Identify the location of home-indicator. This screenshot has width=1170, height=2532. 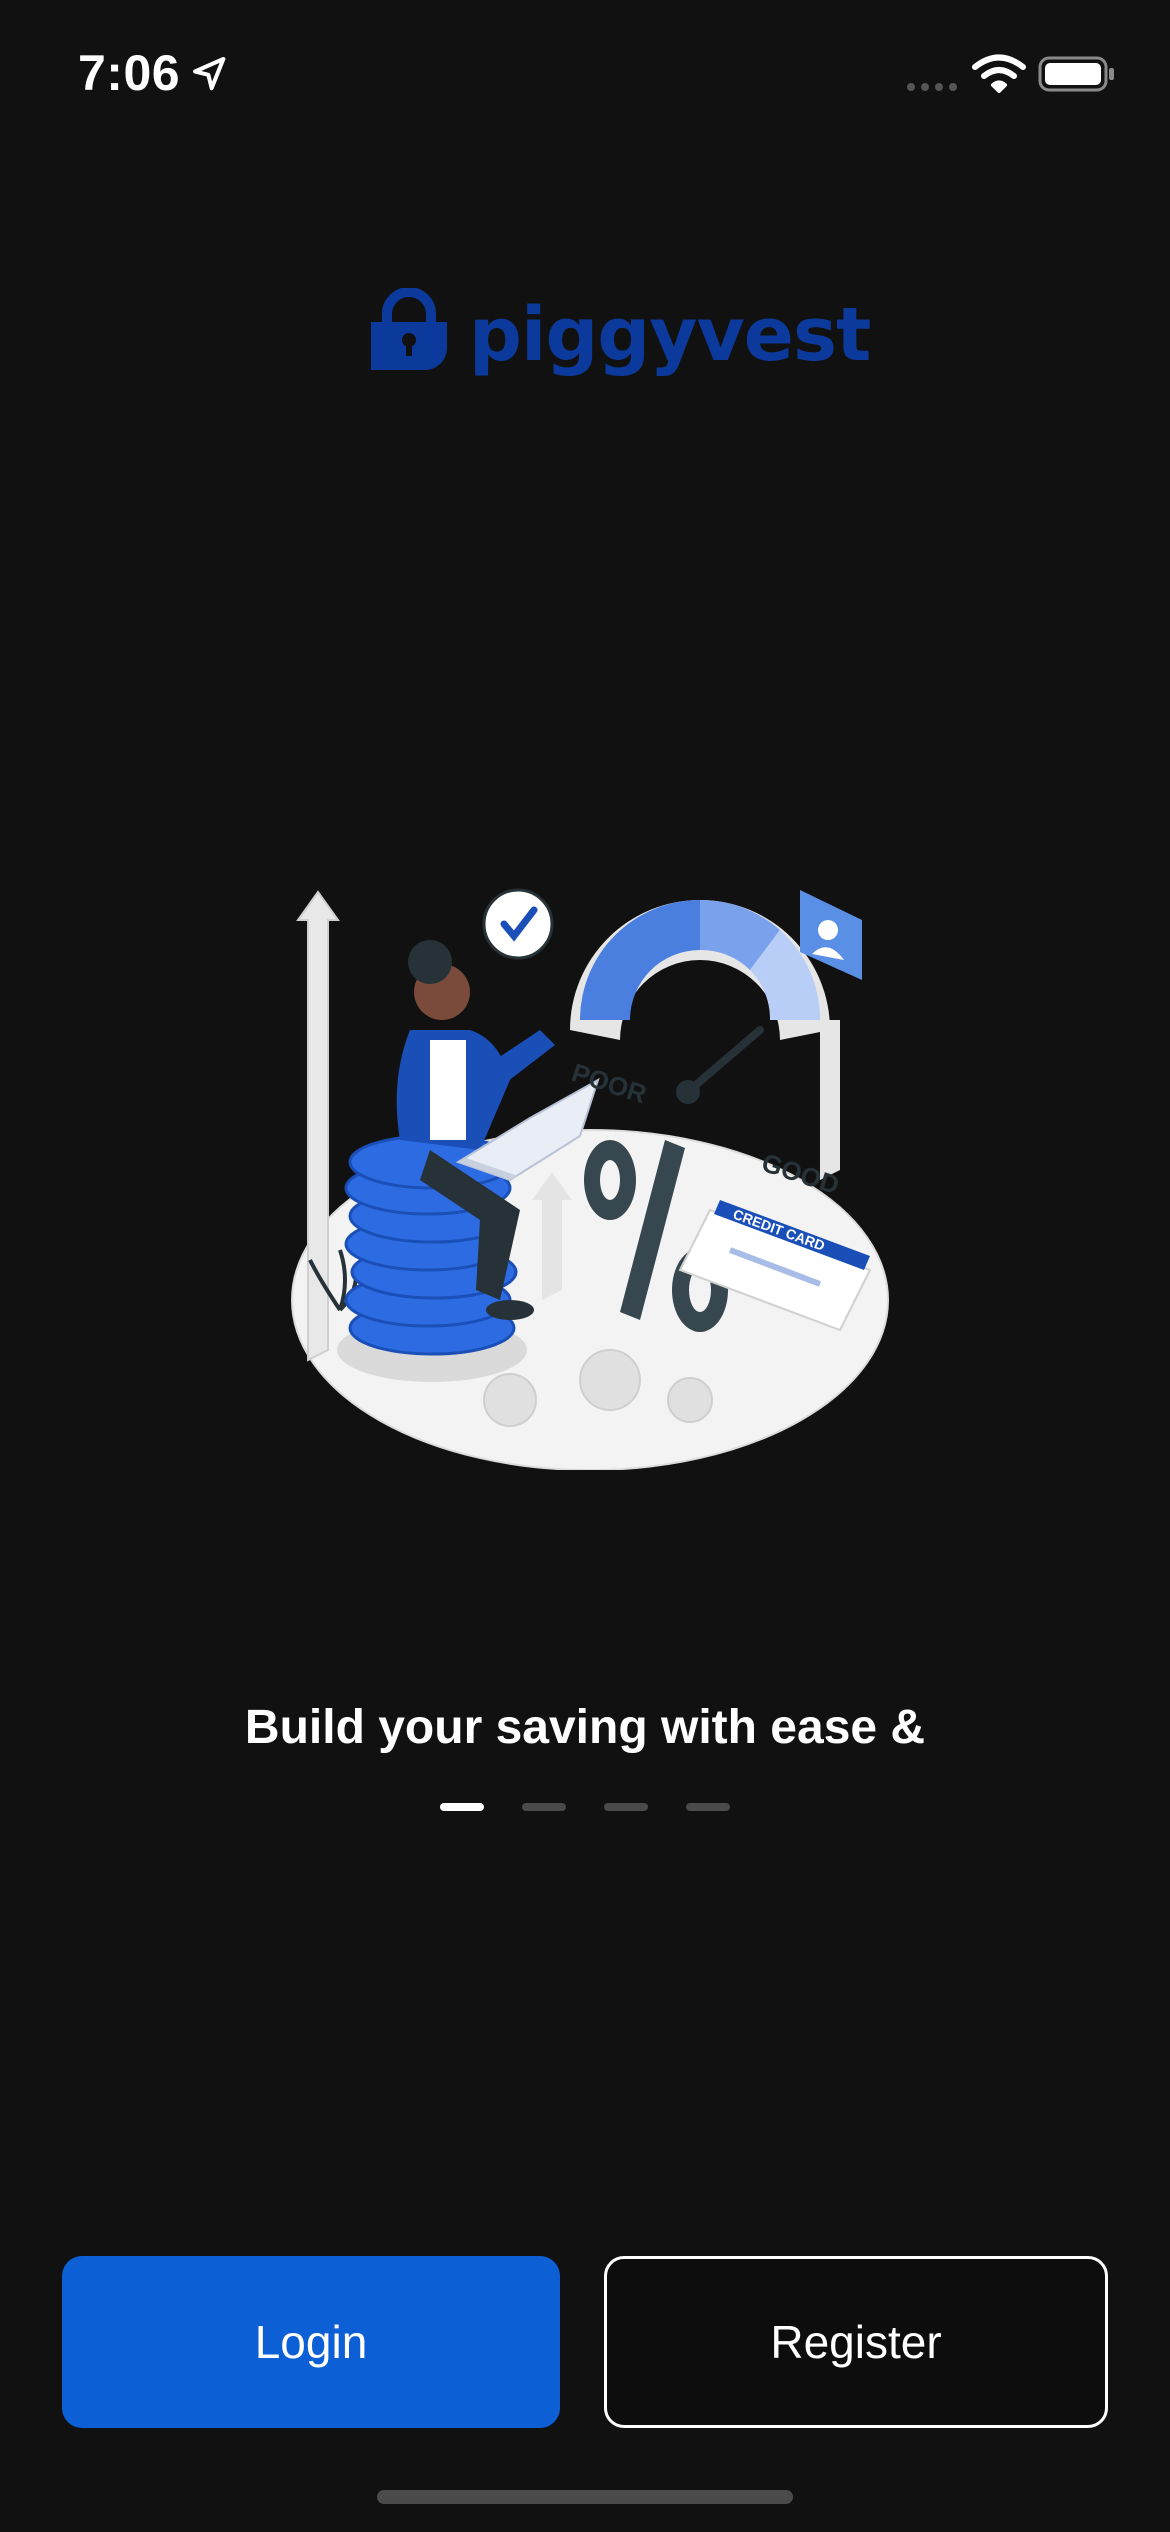
(585, 2497).